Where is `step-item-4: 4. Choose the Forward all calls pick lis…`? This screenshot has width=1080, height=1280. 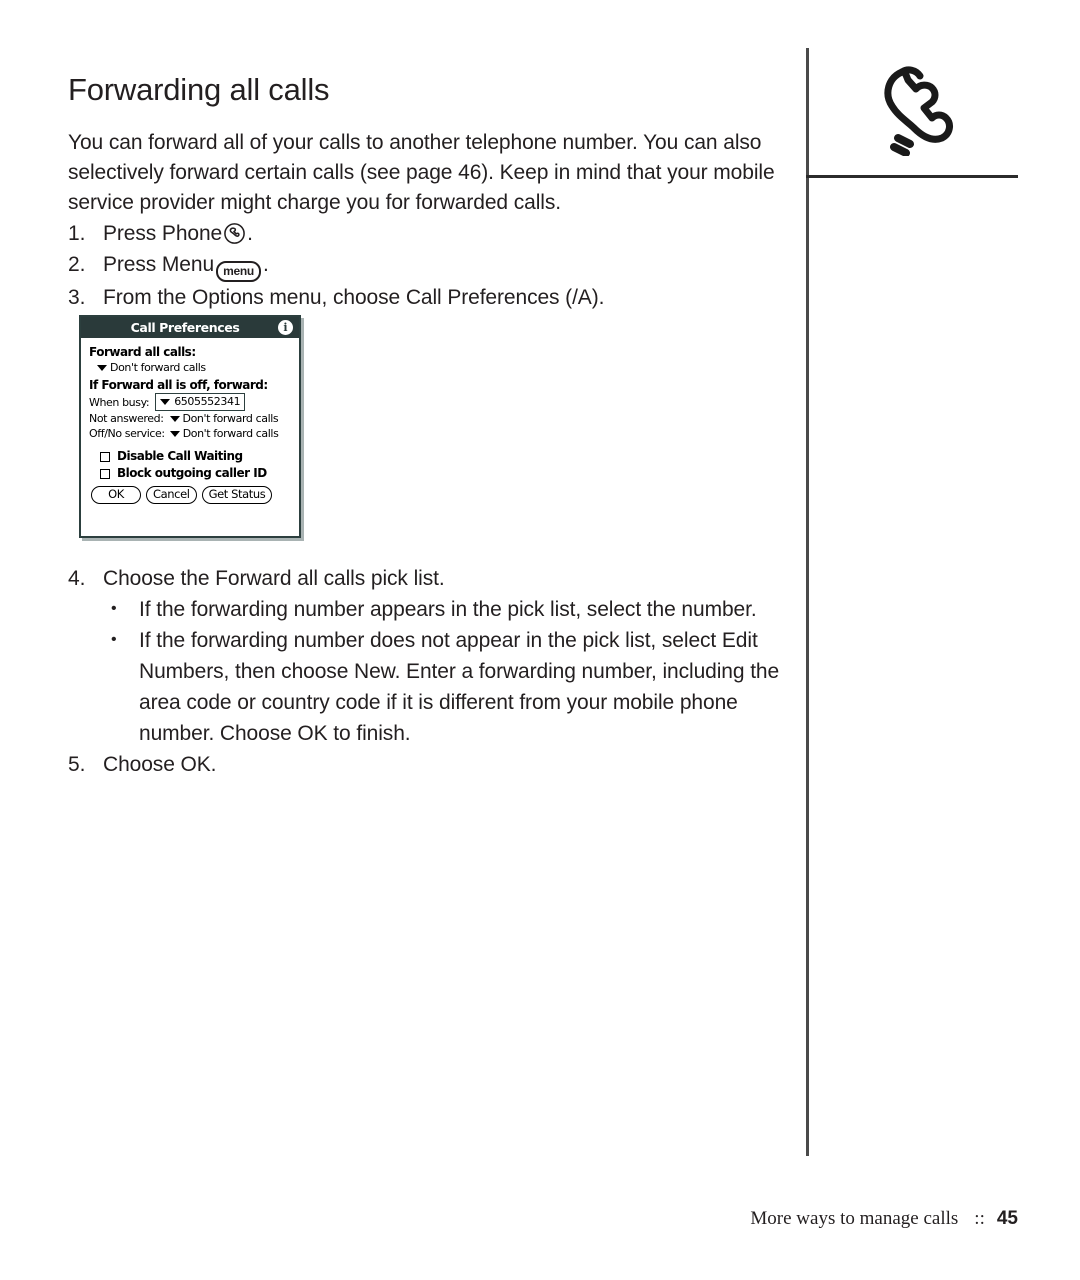 step-item-4: 4. Choose the Forward all calls pick lis… is located at coordinates (428, 656).